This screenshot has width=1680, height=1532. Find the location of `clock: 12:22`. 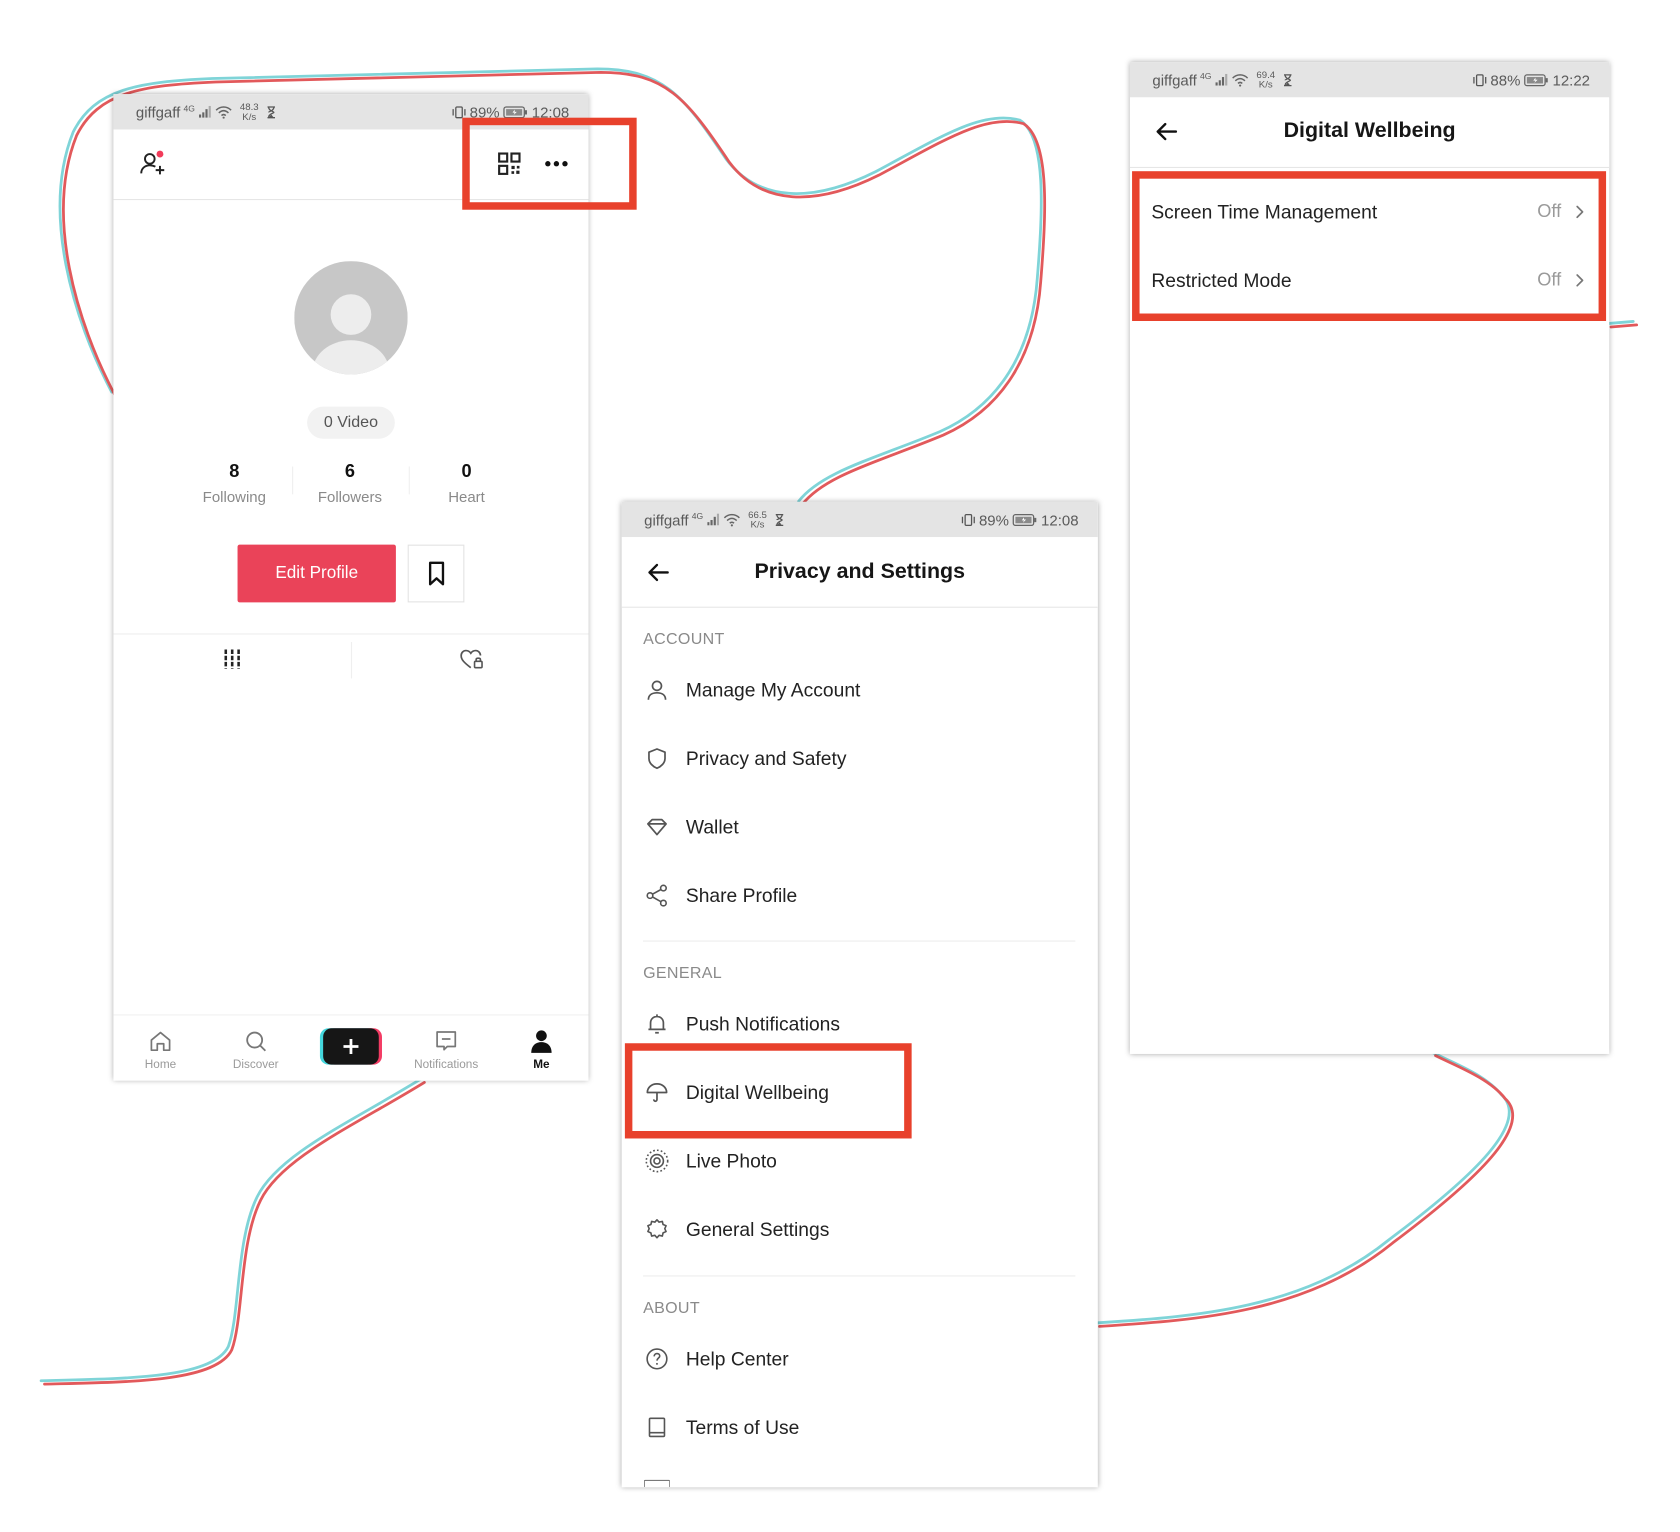

clock: 12:22 is located at coordinates (1571, 80).